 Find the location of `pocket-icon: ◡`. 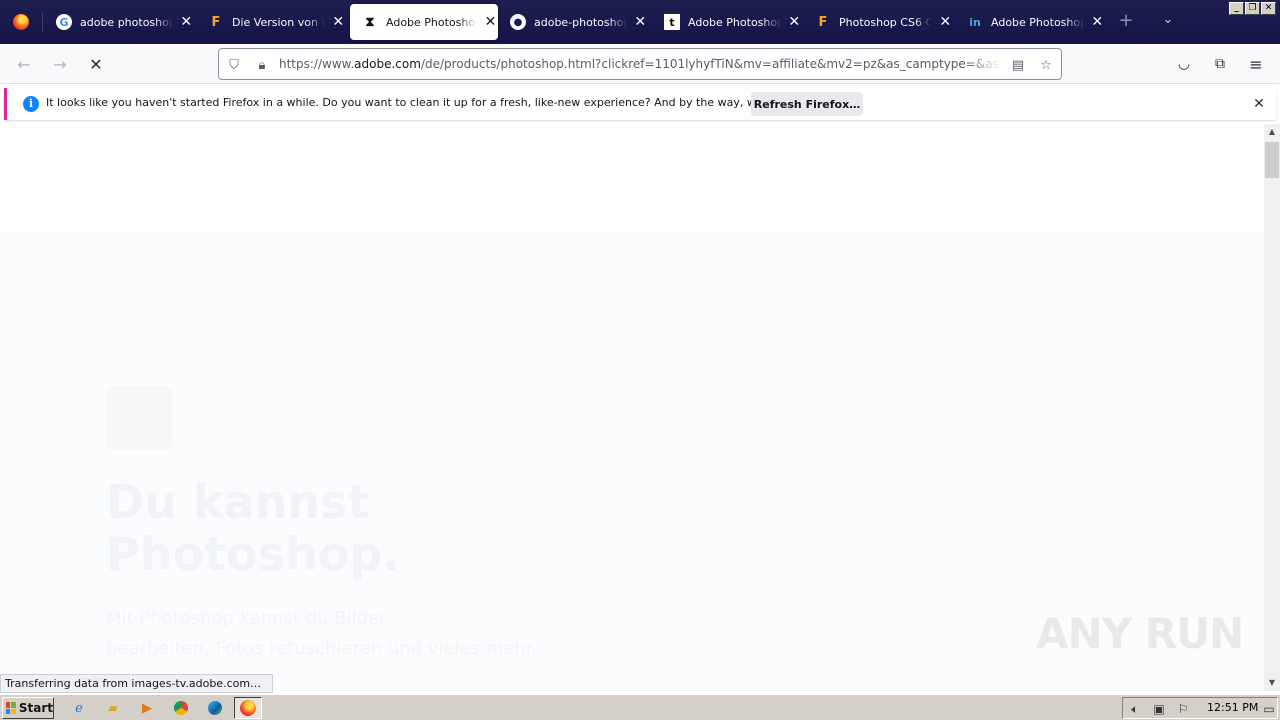

pocket-icon: ◡ is located at coordinates (1184, 64).